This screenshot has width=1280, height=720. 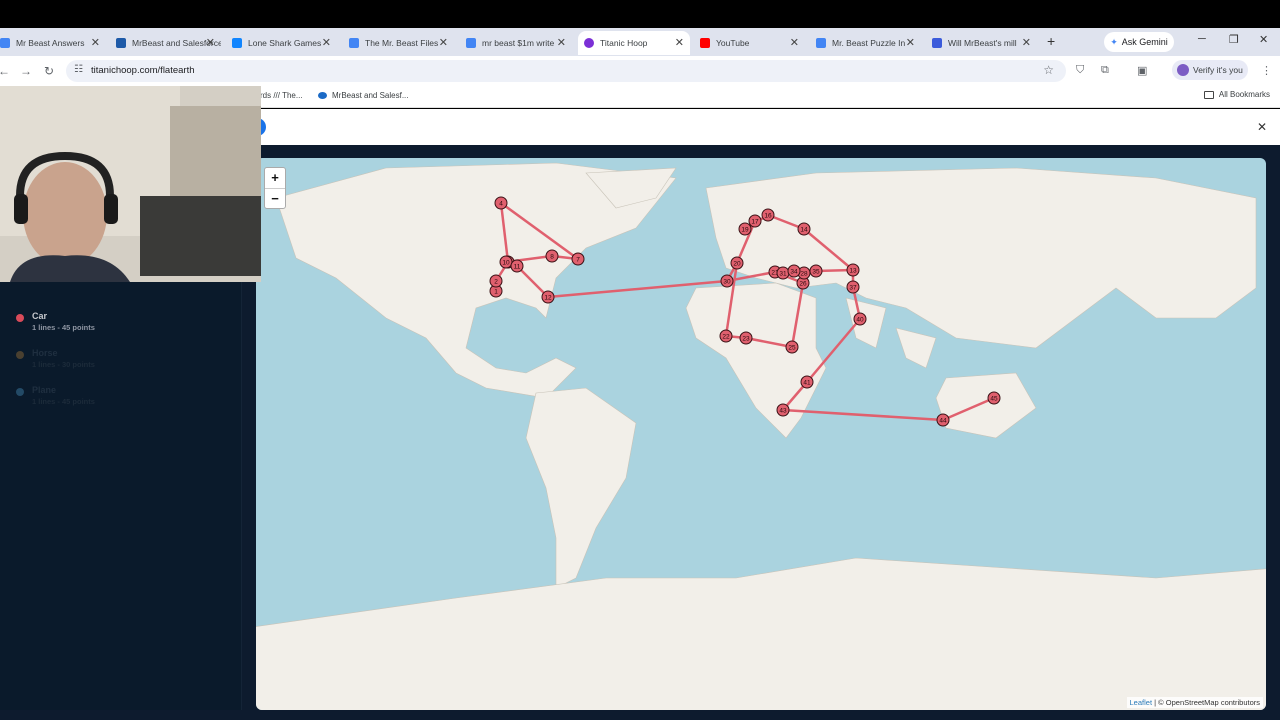 What do you see at coordinates (1234, 39) in the screenshot?
I see `restore-icon: ❐` at bounding box center [1234, 39].